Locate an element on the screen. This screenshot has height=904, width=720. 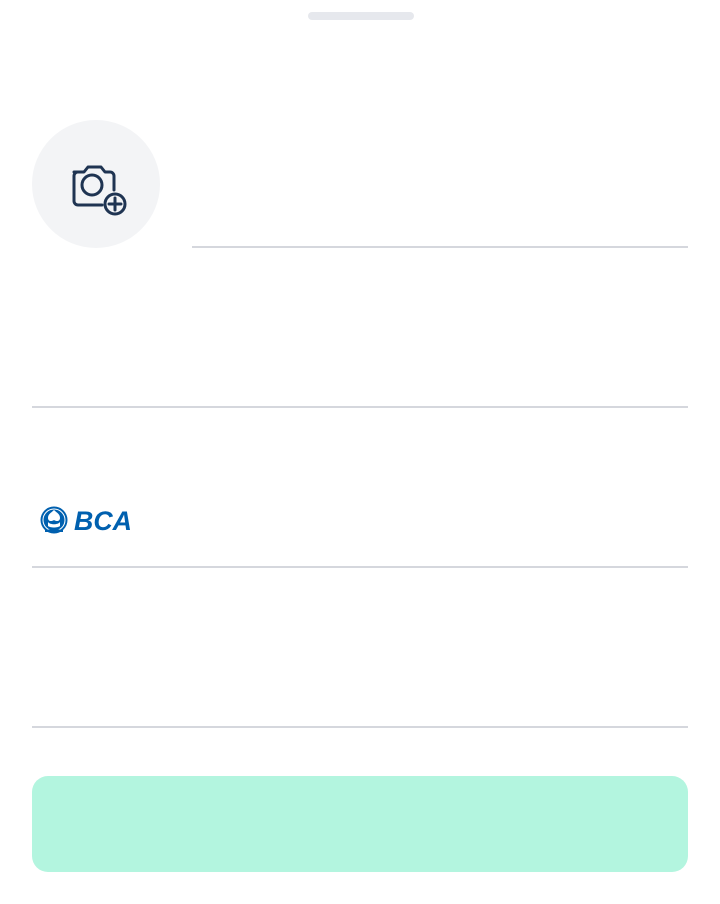
bank-select-field: BCA is located at coordinates (360, 514).